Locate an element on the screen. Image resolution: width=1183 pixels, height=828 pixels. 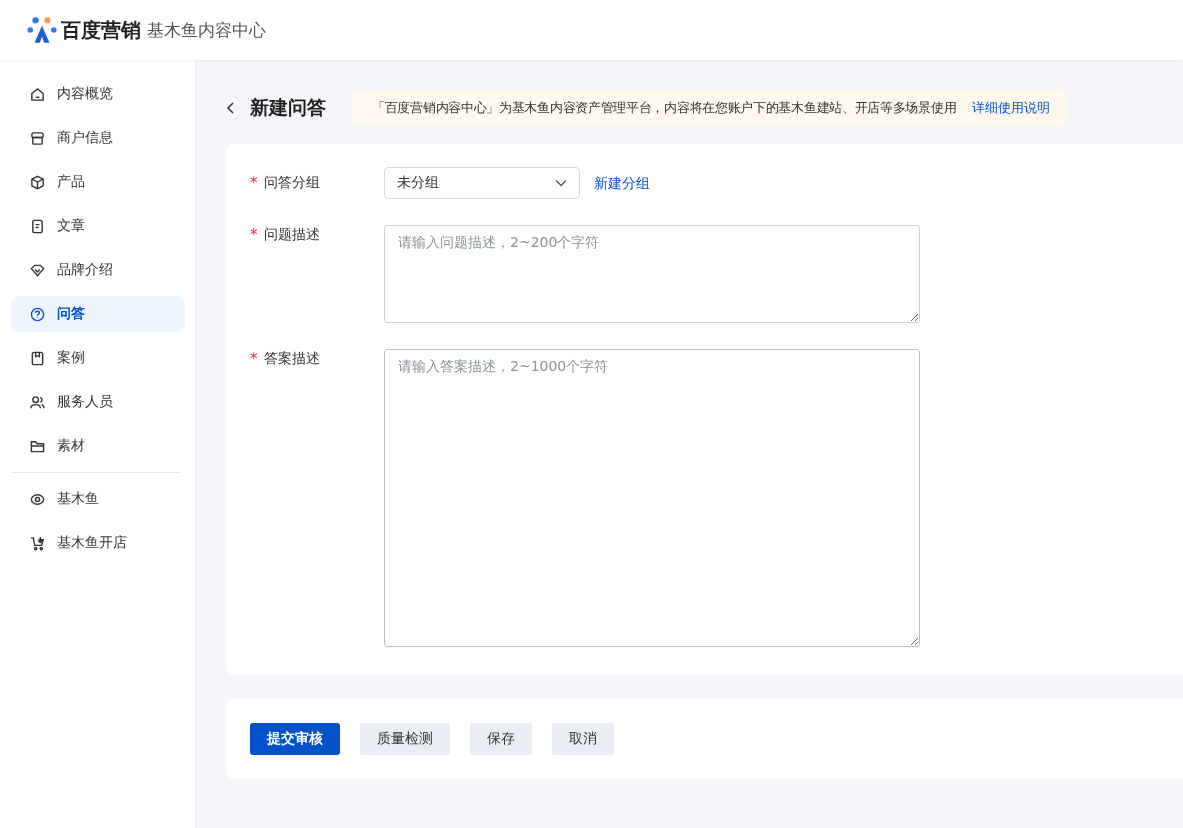
store-icon is located at coordinates (37, 138).